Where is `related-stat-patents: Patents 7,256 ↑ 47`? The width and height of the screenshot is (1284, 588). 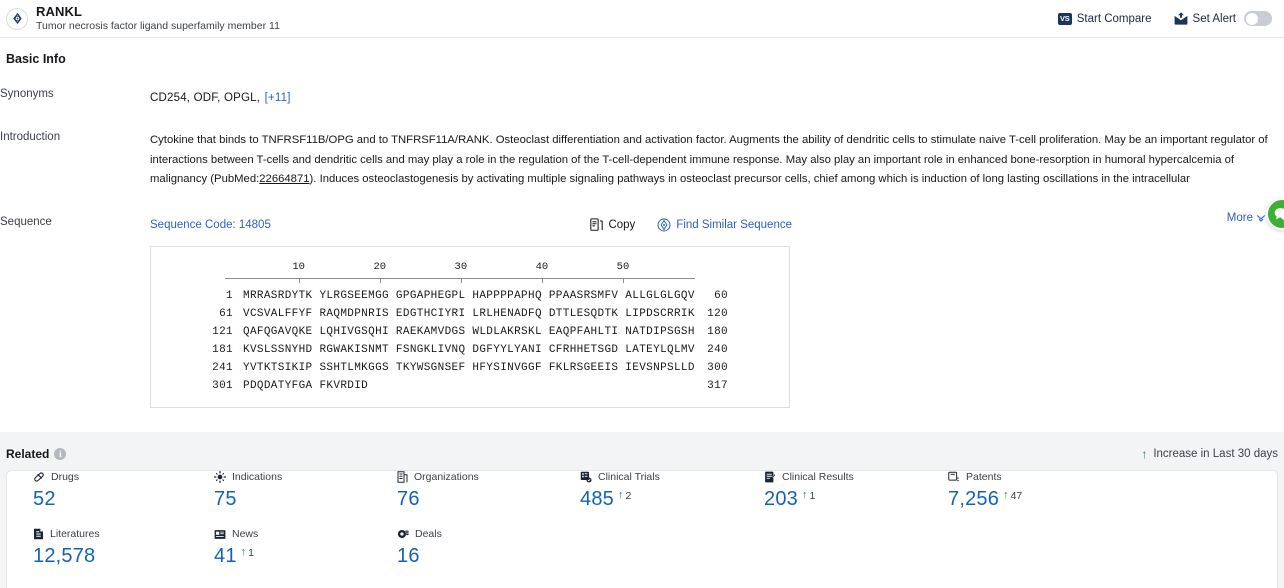
related-stat-patents: Patents 7,256 ↑ 47 is located at coordinates (985, 490).